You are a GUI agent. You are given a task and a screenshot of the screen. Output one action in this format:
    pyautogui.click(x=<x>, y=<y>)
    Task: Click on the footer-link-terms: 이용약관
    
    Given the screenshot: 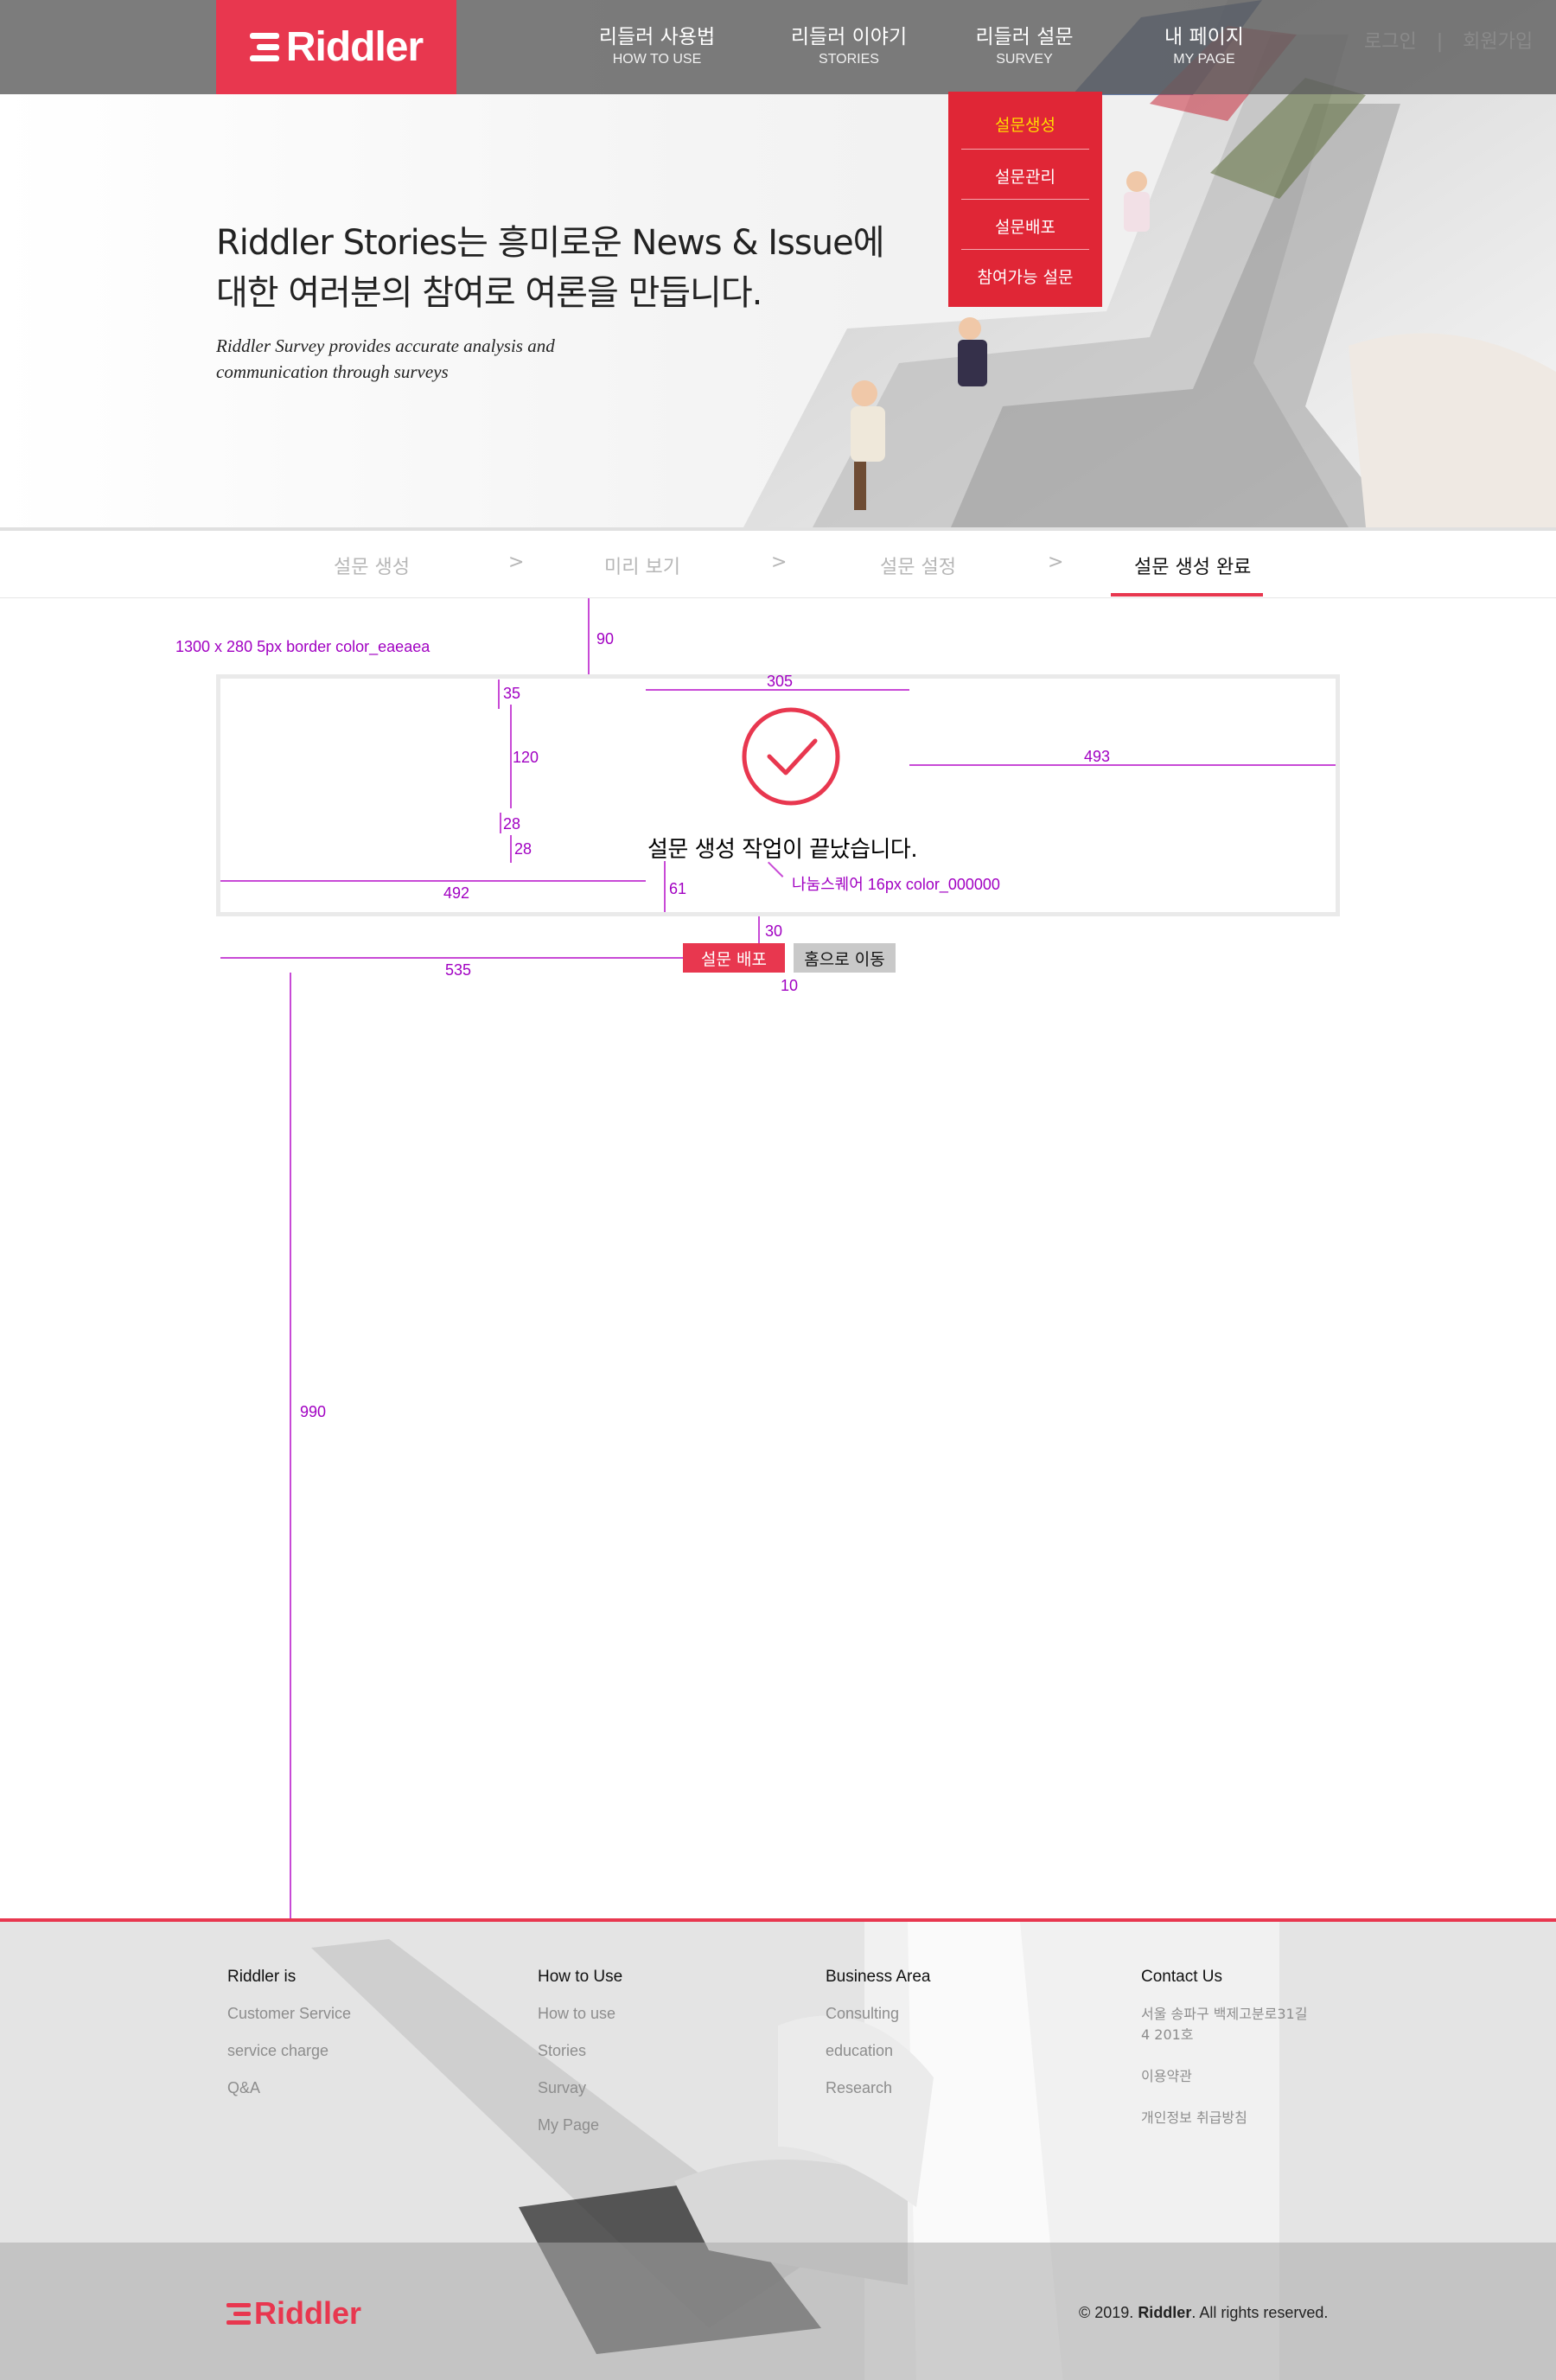 What is the action you would take?
    pyautogui.click(x=1227, y=2076)
    